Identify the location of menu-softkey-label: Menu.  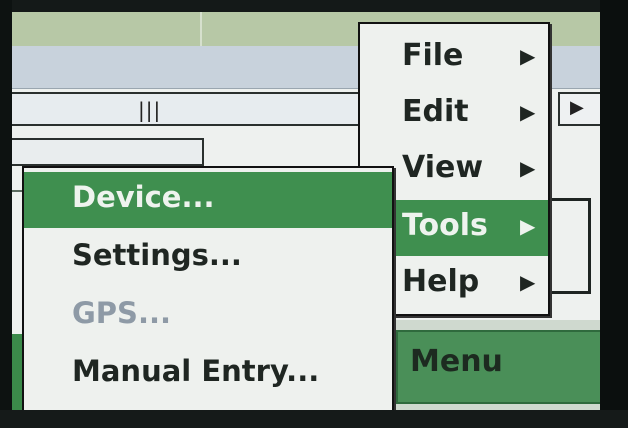
(456, 361).